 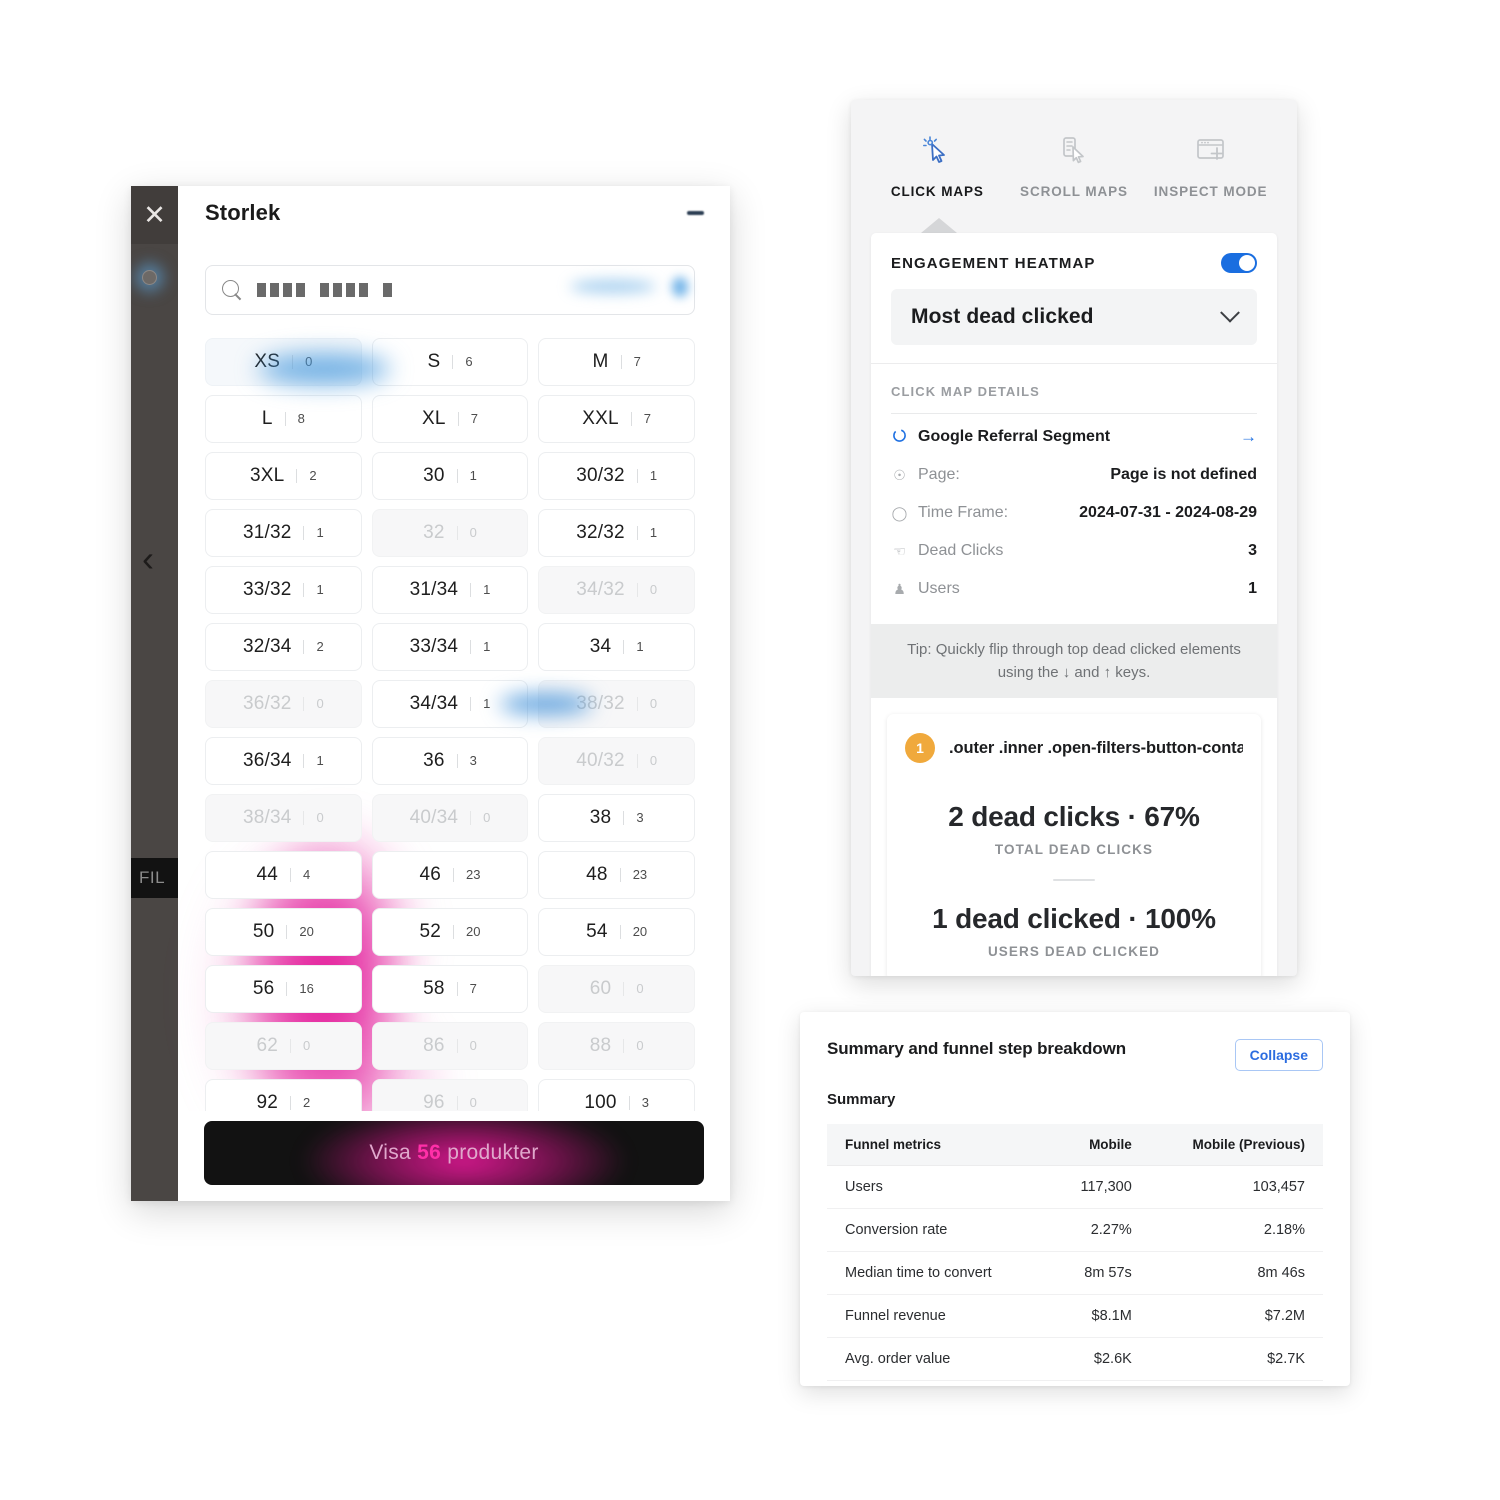 I want to click on size-option: 50 20, so click(x=283, y=932).